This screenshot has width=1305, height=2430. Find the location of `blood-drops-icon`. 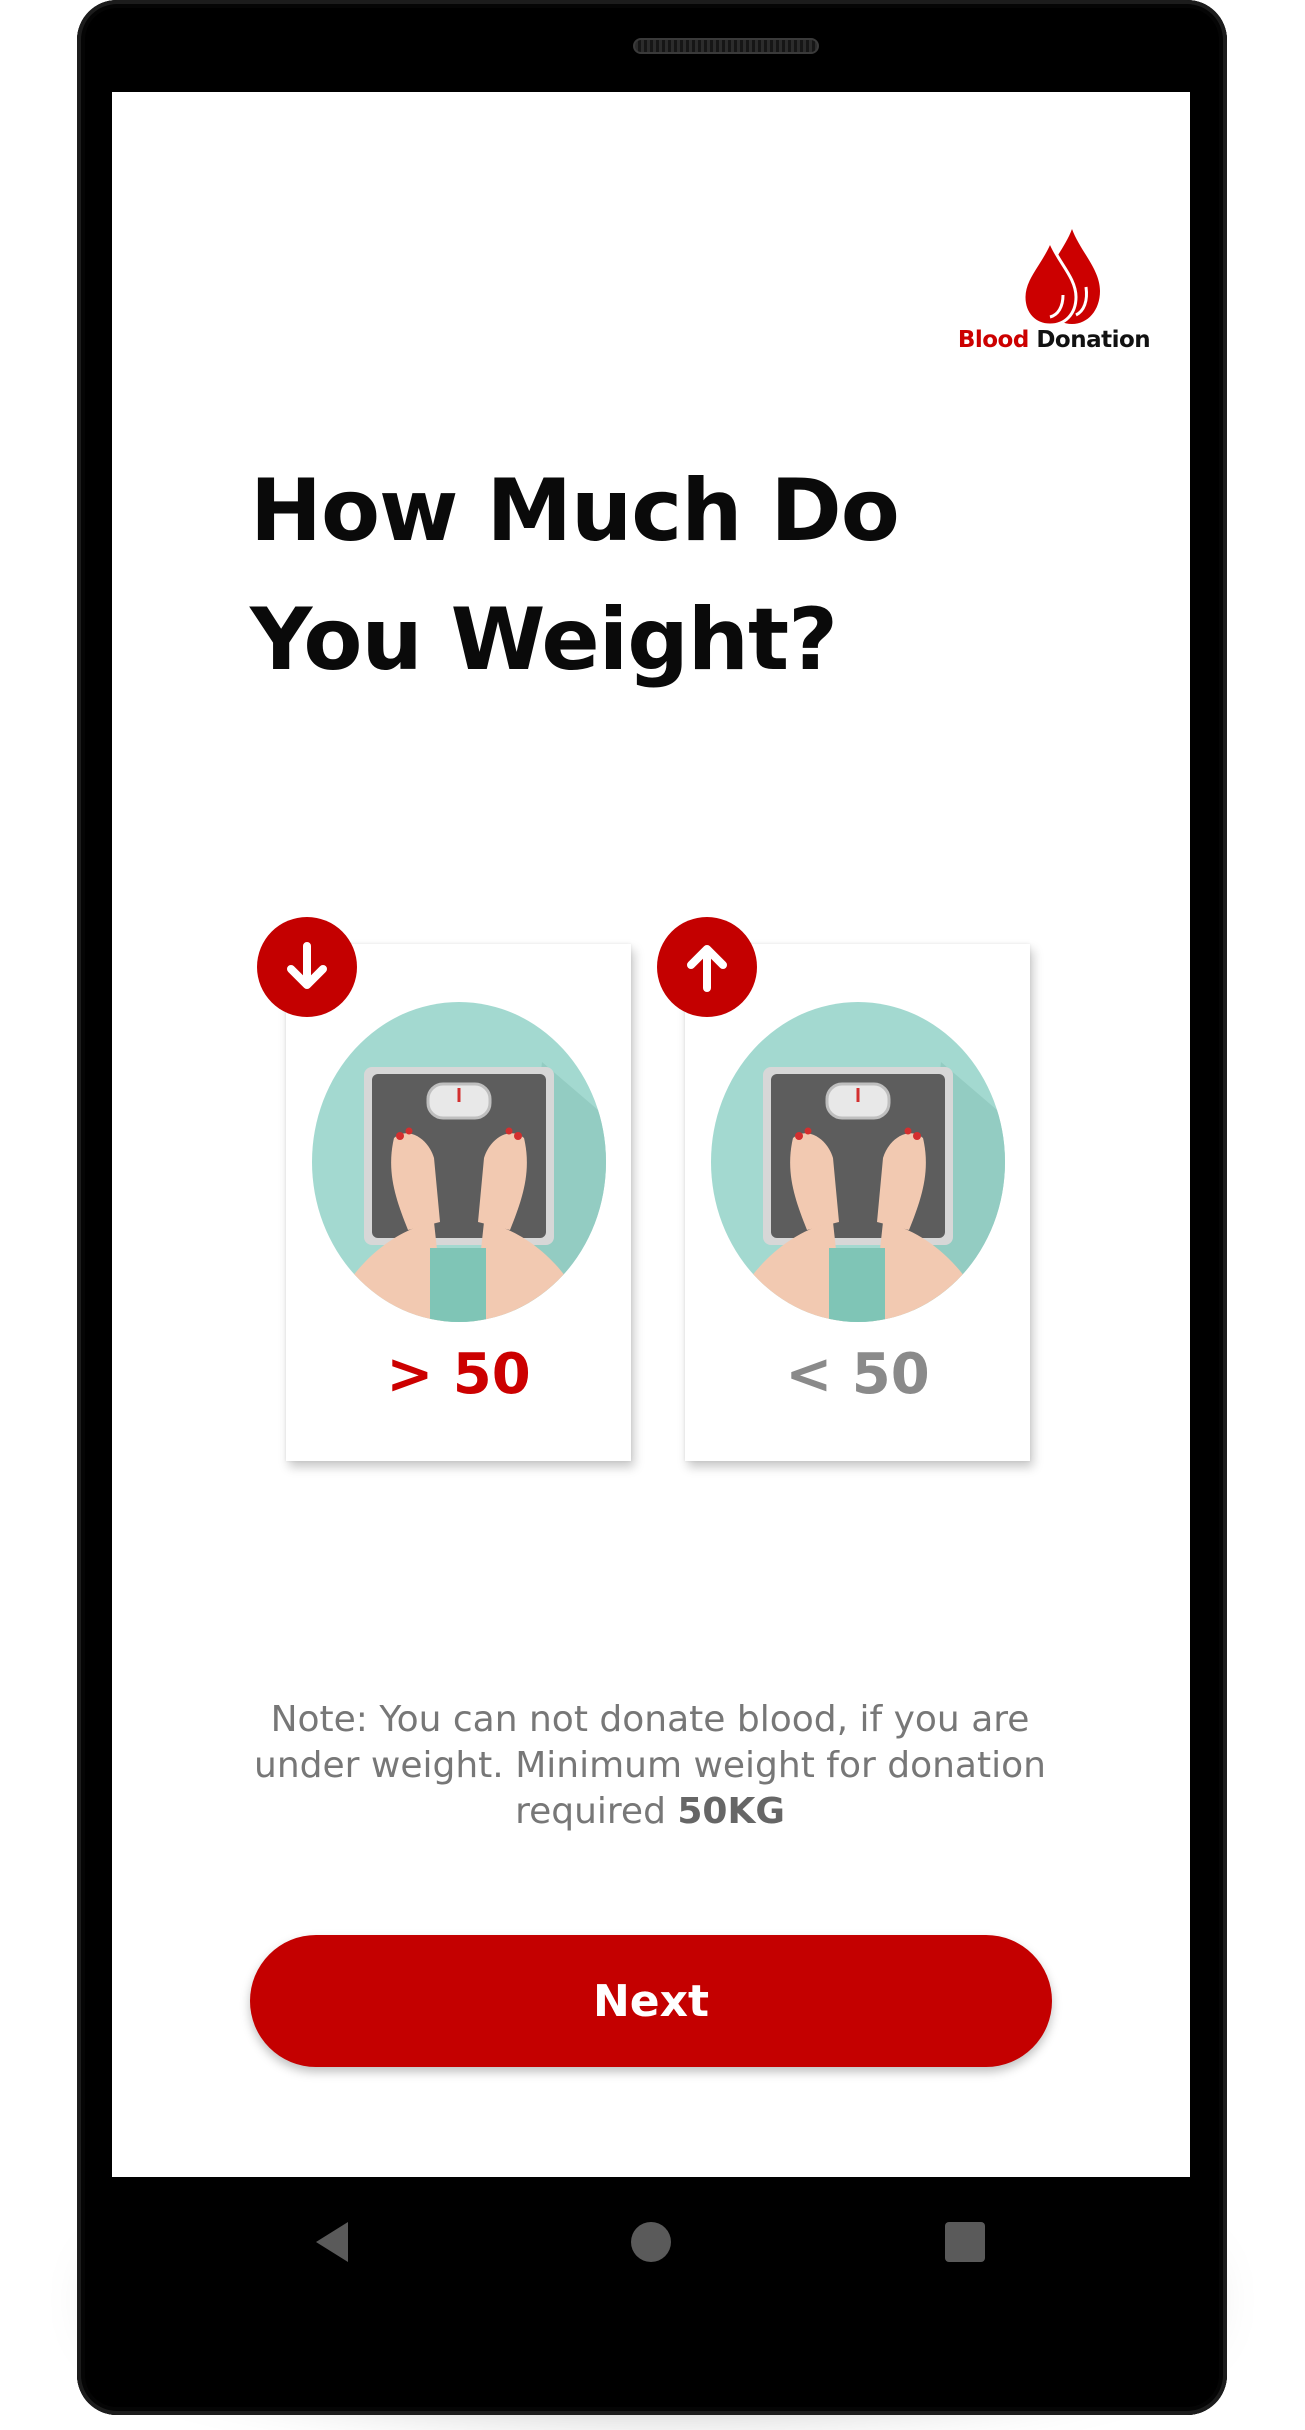

blood-drops-icon is located at coordinates (1061, 278).